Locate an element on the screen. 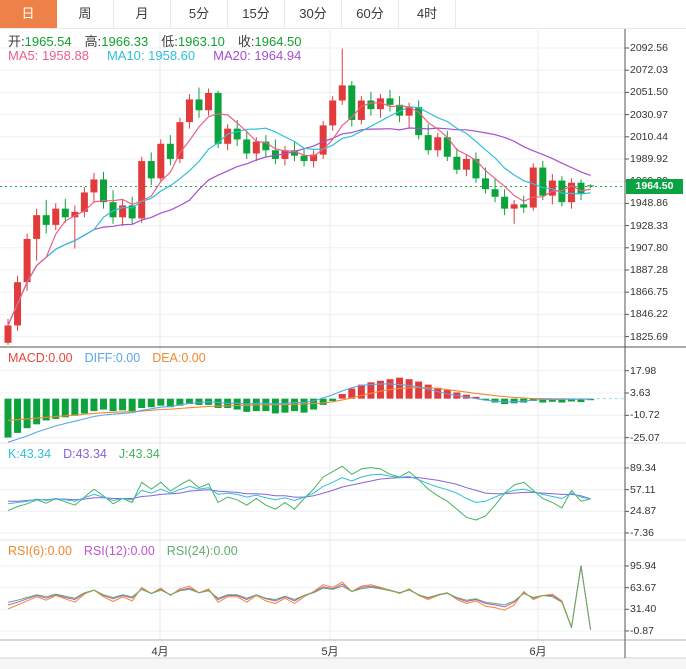  d-value: D:43.34 is located at coordinates (85, 454).